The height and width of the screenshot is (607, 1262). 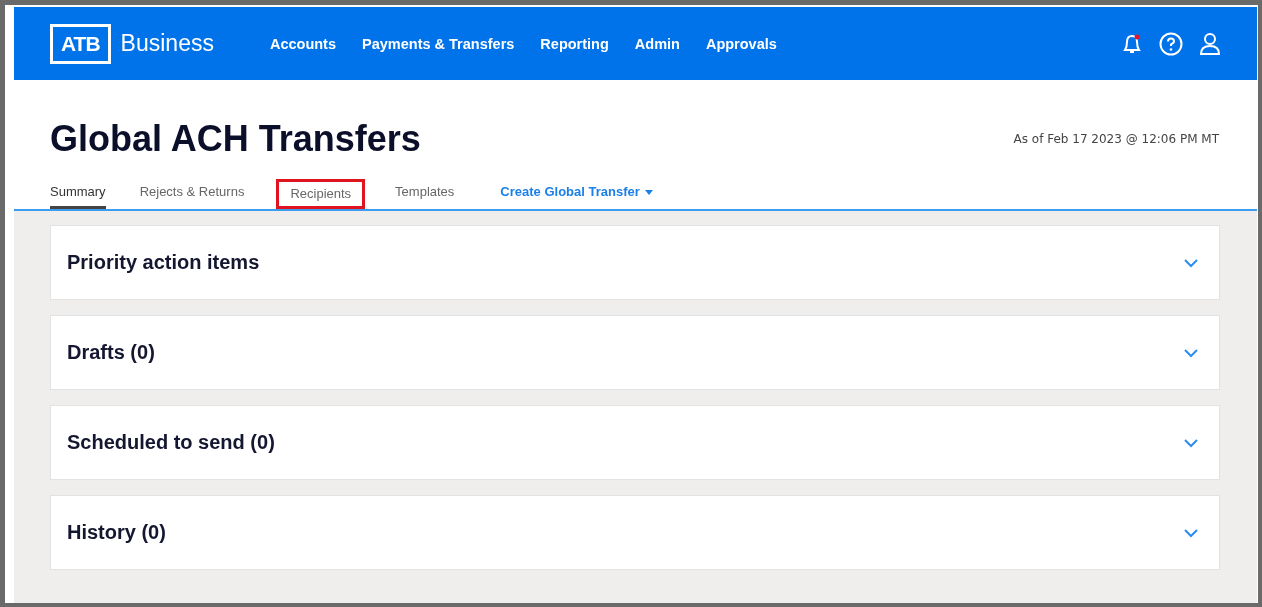 I want to click on user-icon, so click(x=1210, y=43).